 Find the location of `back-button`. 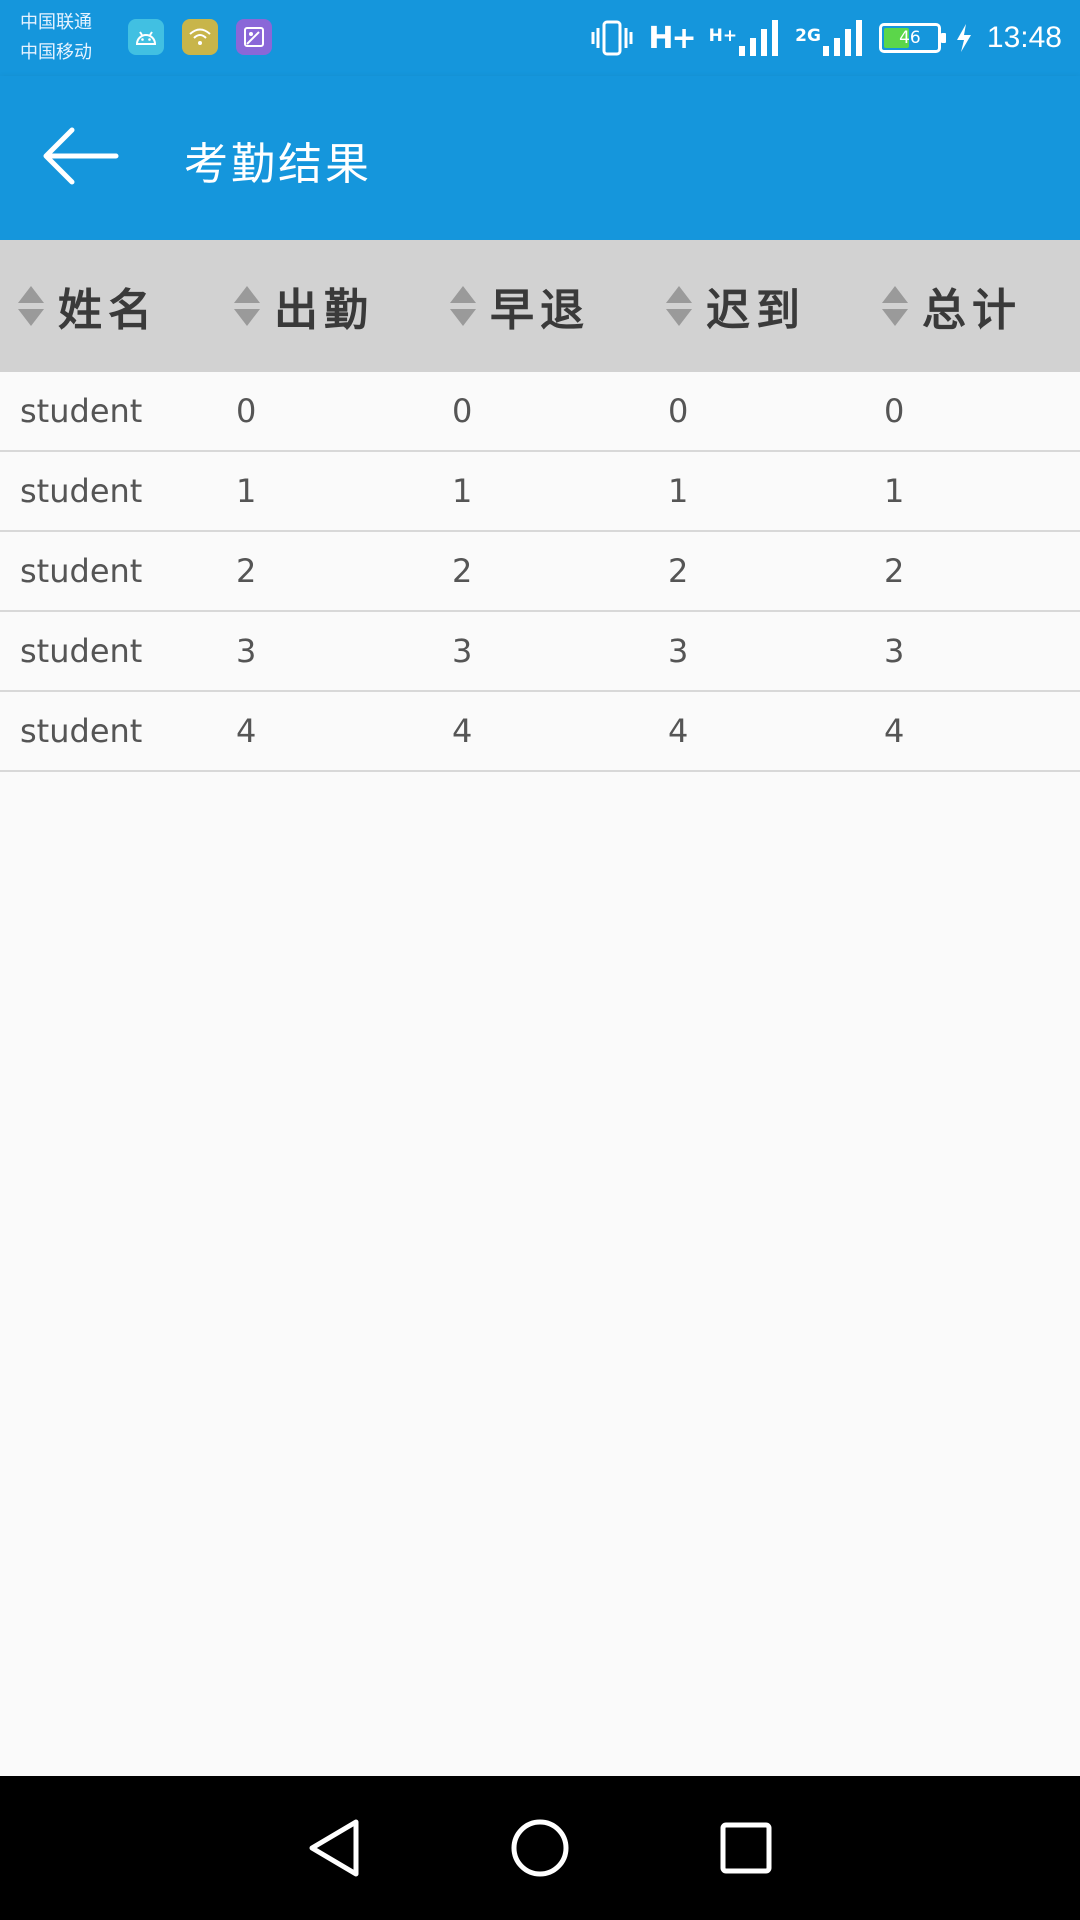

back-button is located at coordinates (80, 156).